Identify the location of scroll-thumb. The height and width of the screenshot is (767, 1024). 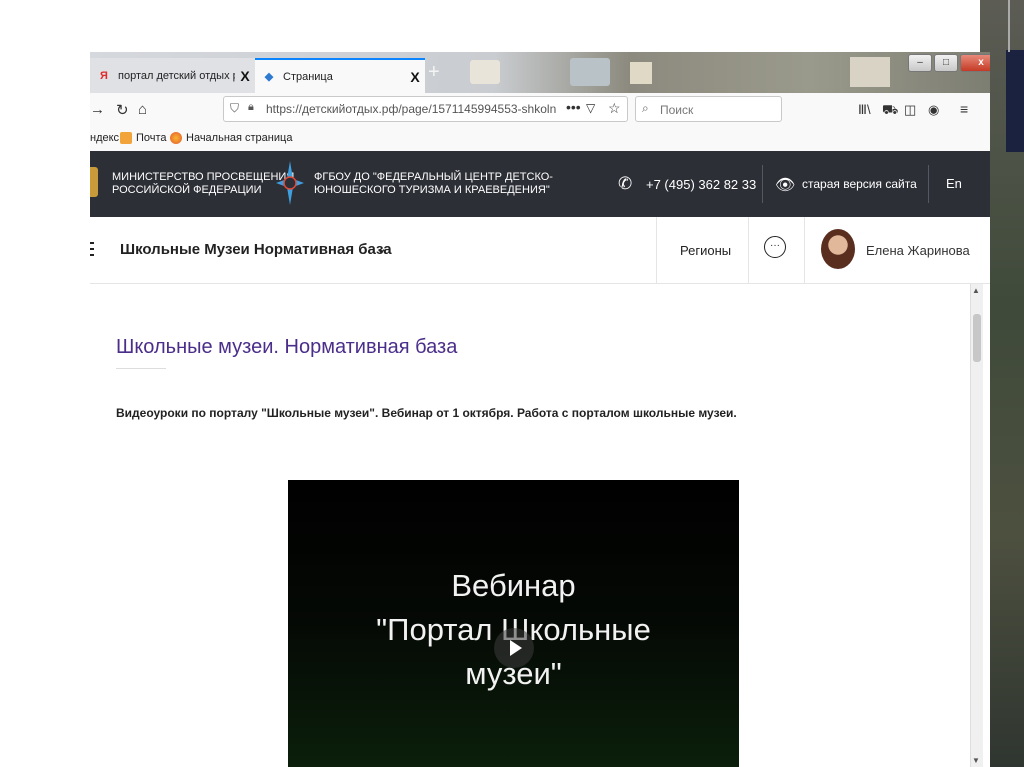
(977, 338).